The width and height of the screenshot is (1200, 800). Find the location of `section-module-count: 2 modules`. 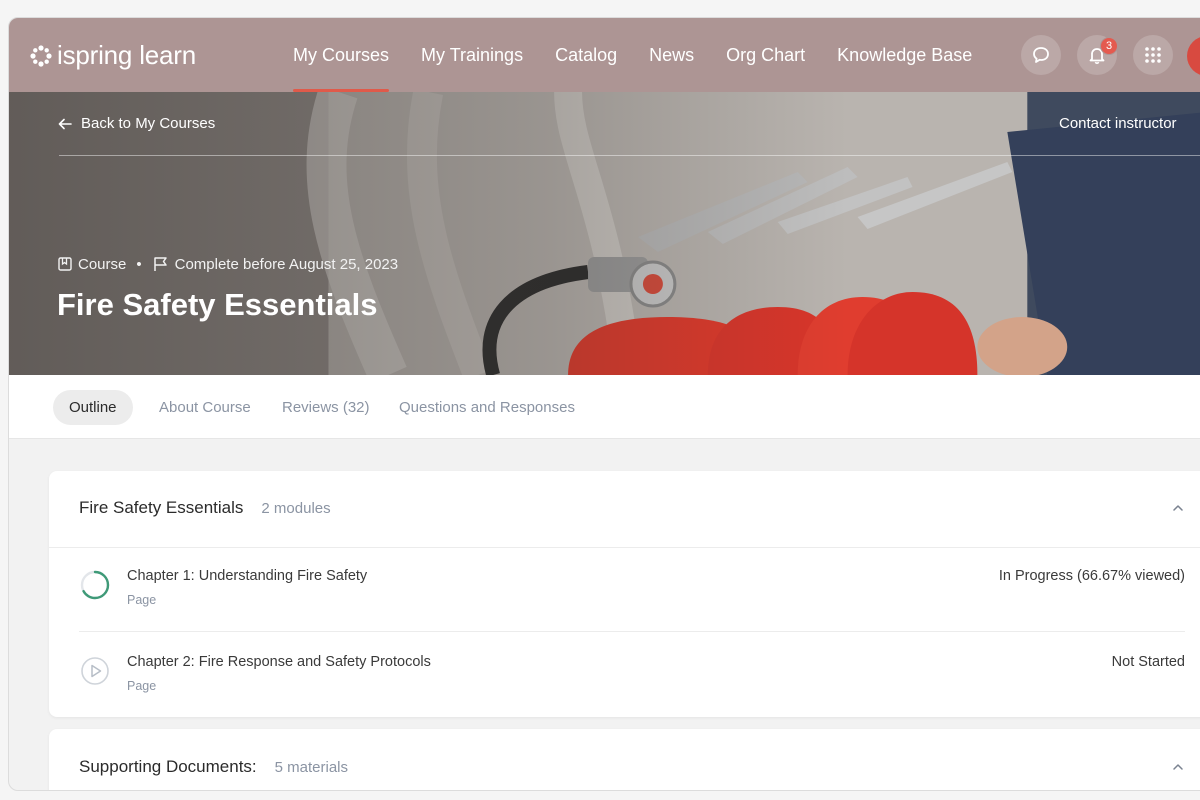

section-module-count: 2 modules is located at coordinates (296, 508).